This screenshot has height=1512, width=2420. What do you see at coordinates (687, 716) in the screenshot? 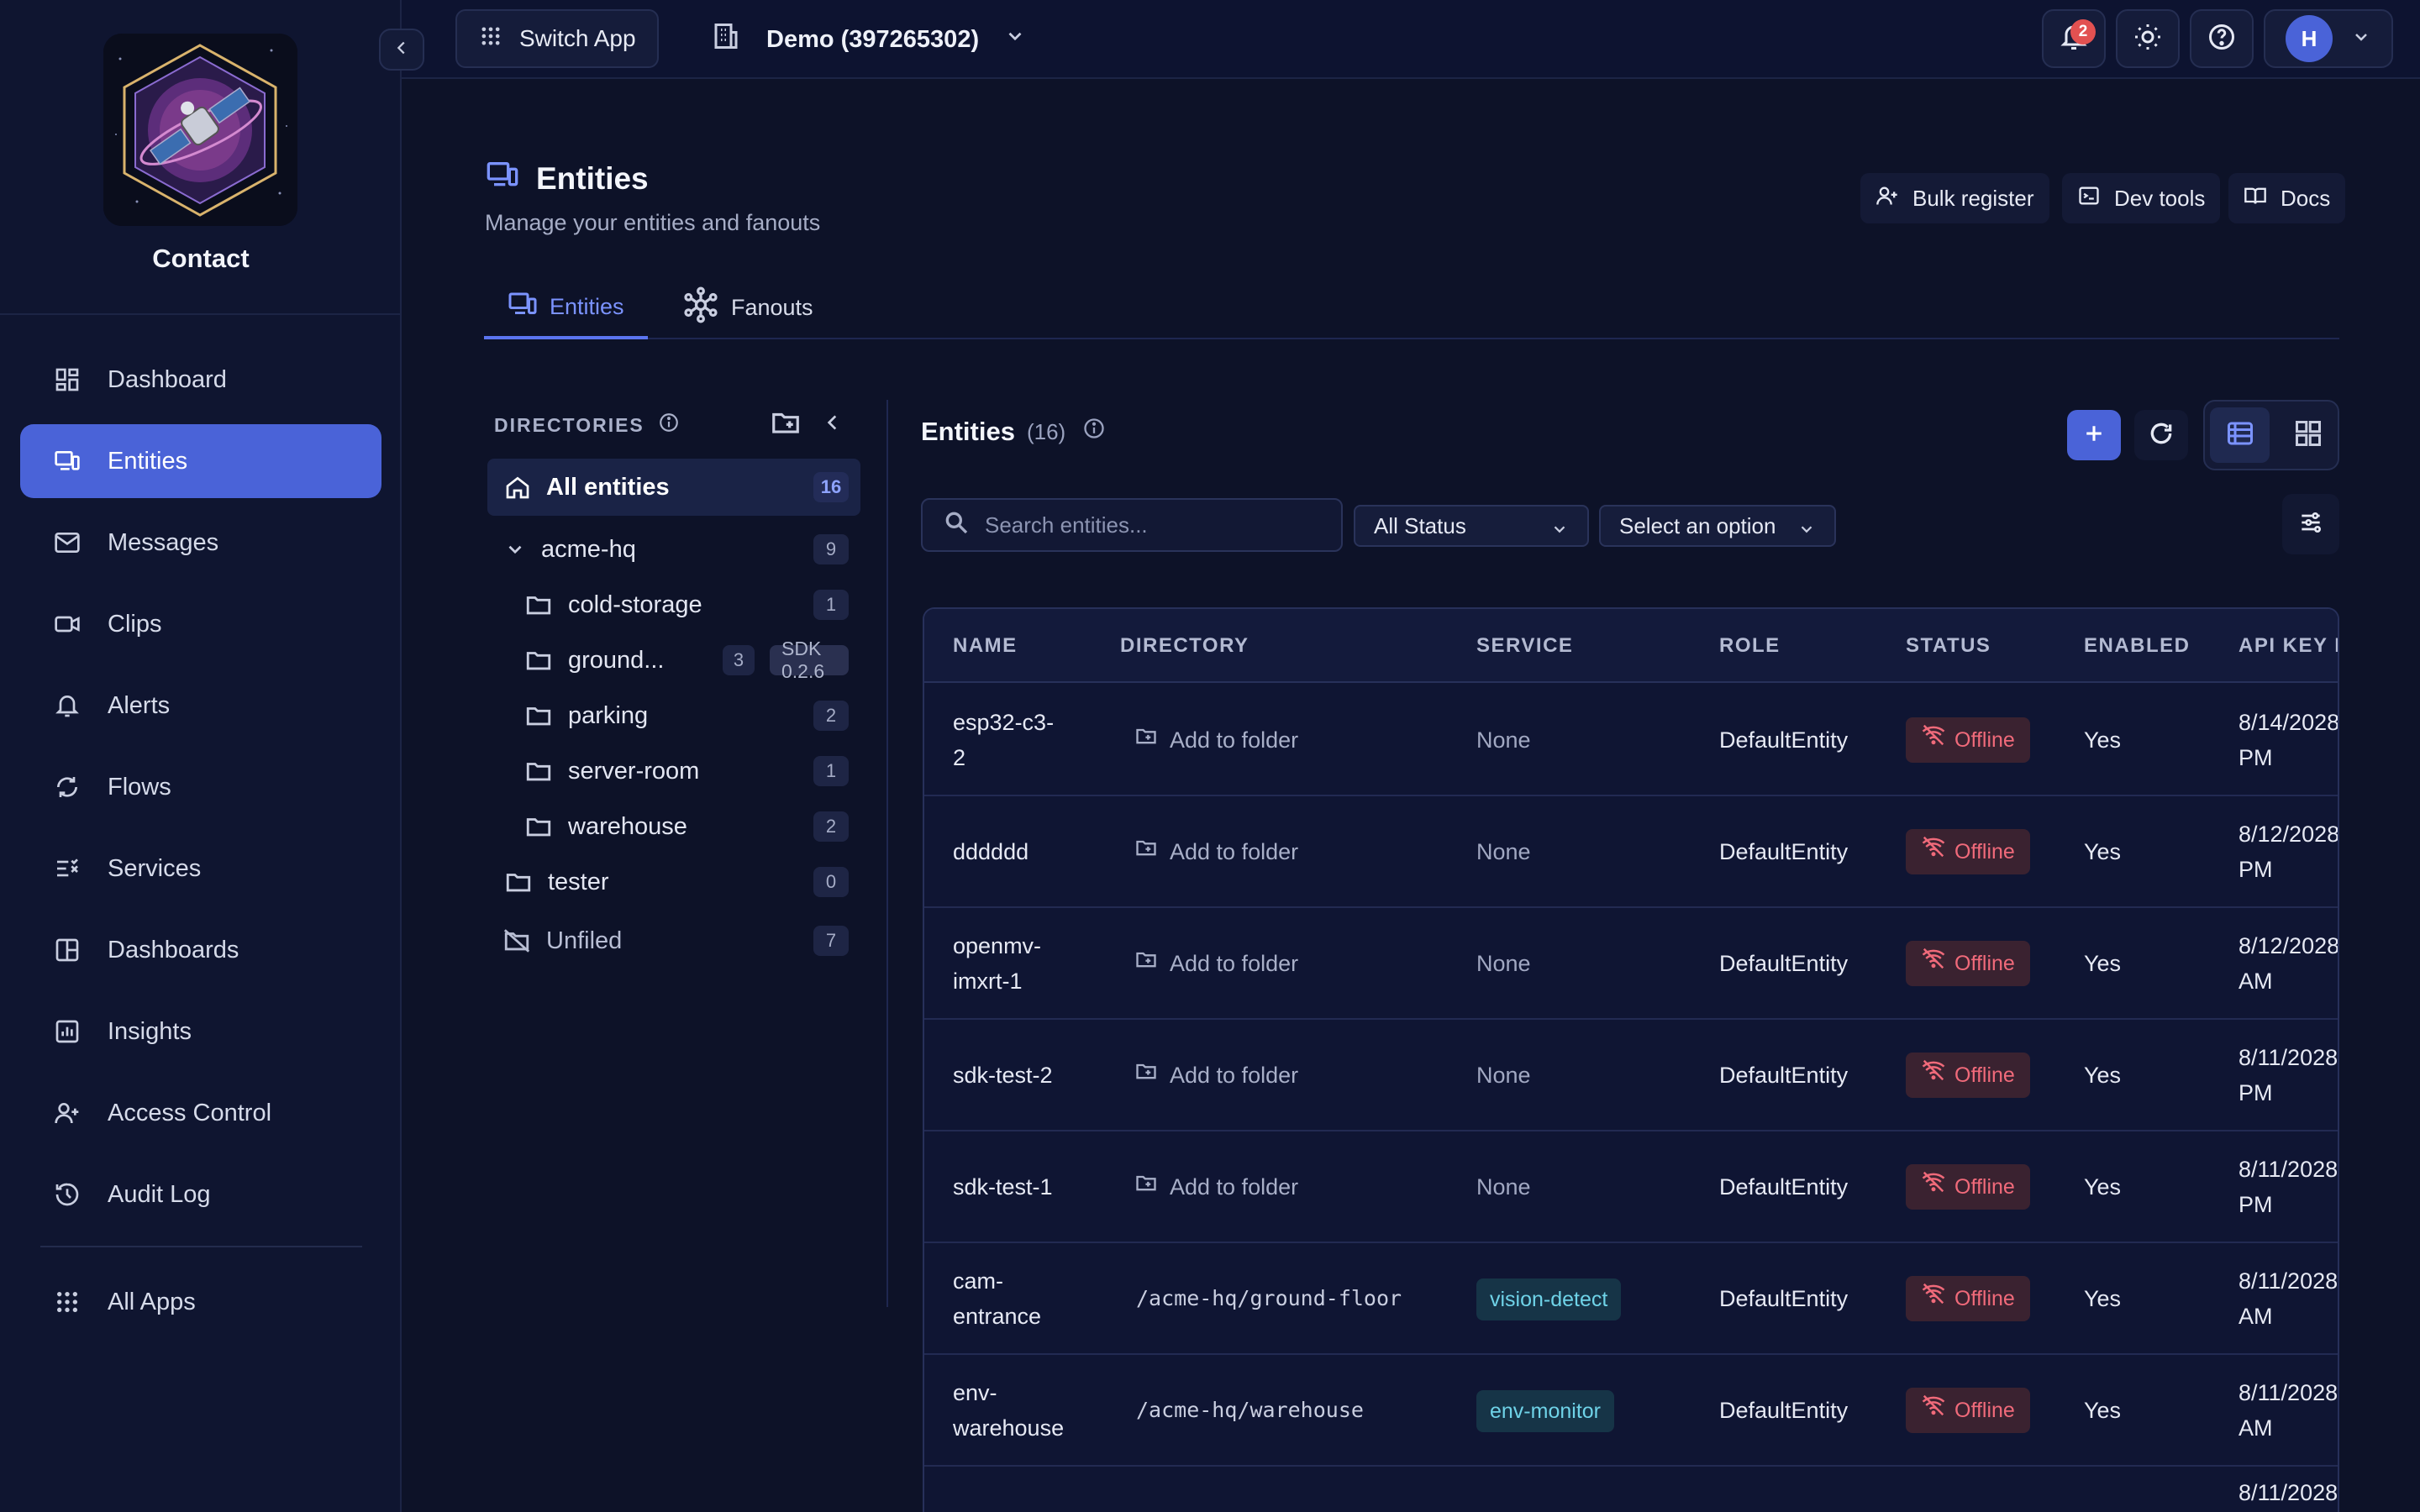
I see `directory-parking: parking 2` at bounding box center [687, 716].